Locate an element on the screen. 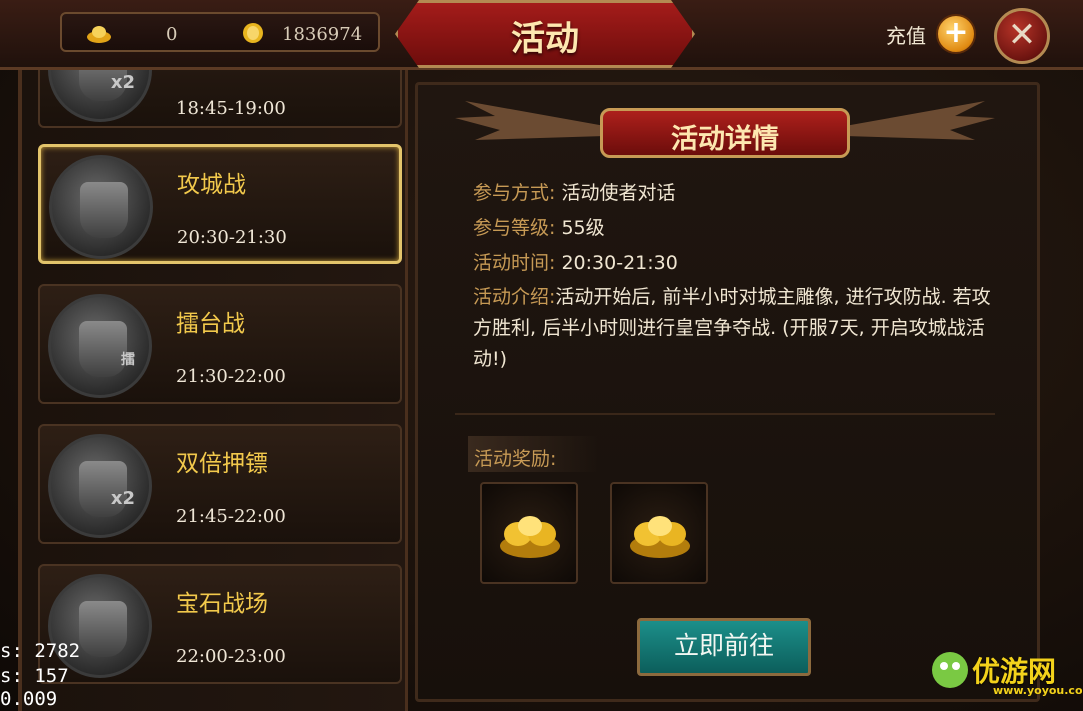  debug-line-2: s: 157 is located at coordinates (34, 676).